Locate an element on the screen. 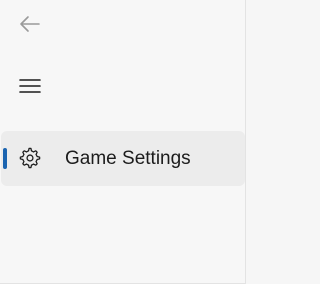  gear-icon is located at coordinates (30, 158).